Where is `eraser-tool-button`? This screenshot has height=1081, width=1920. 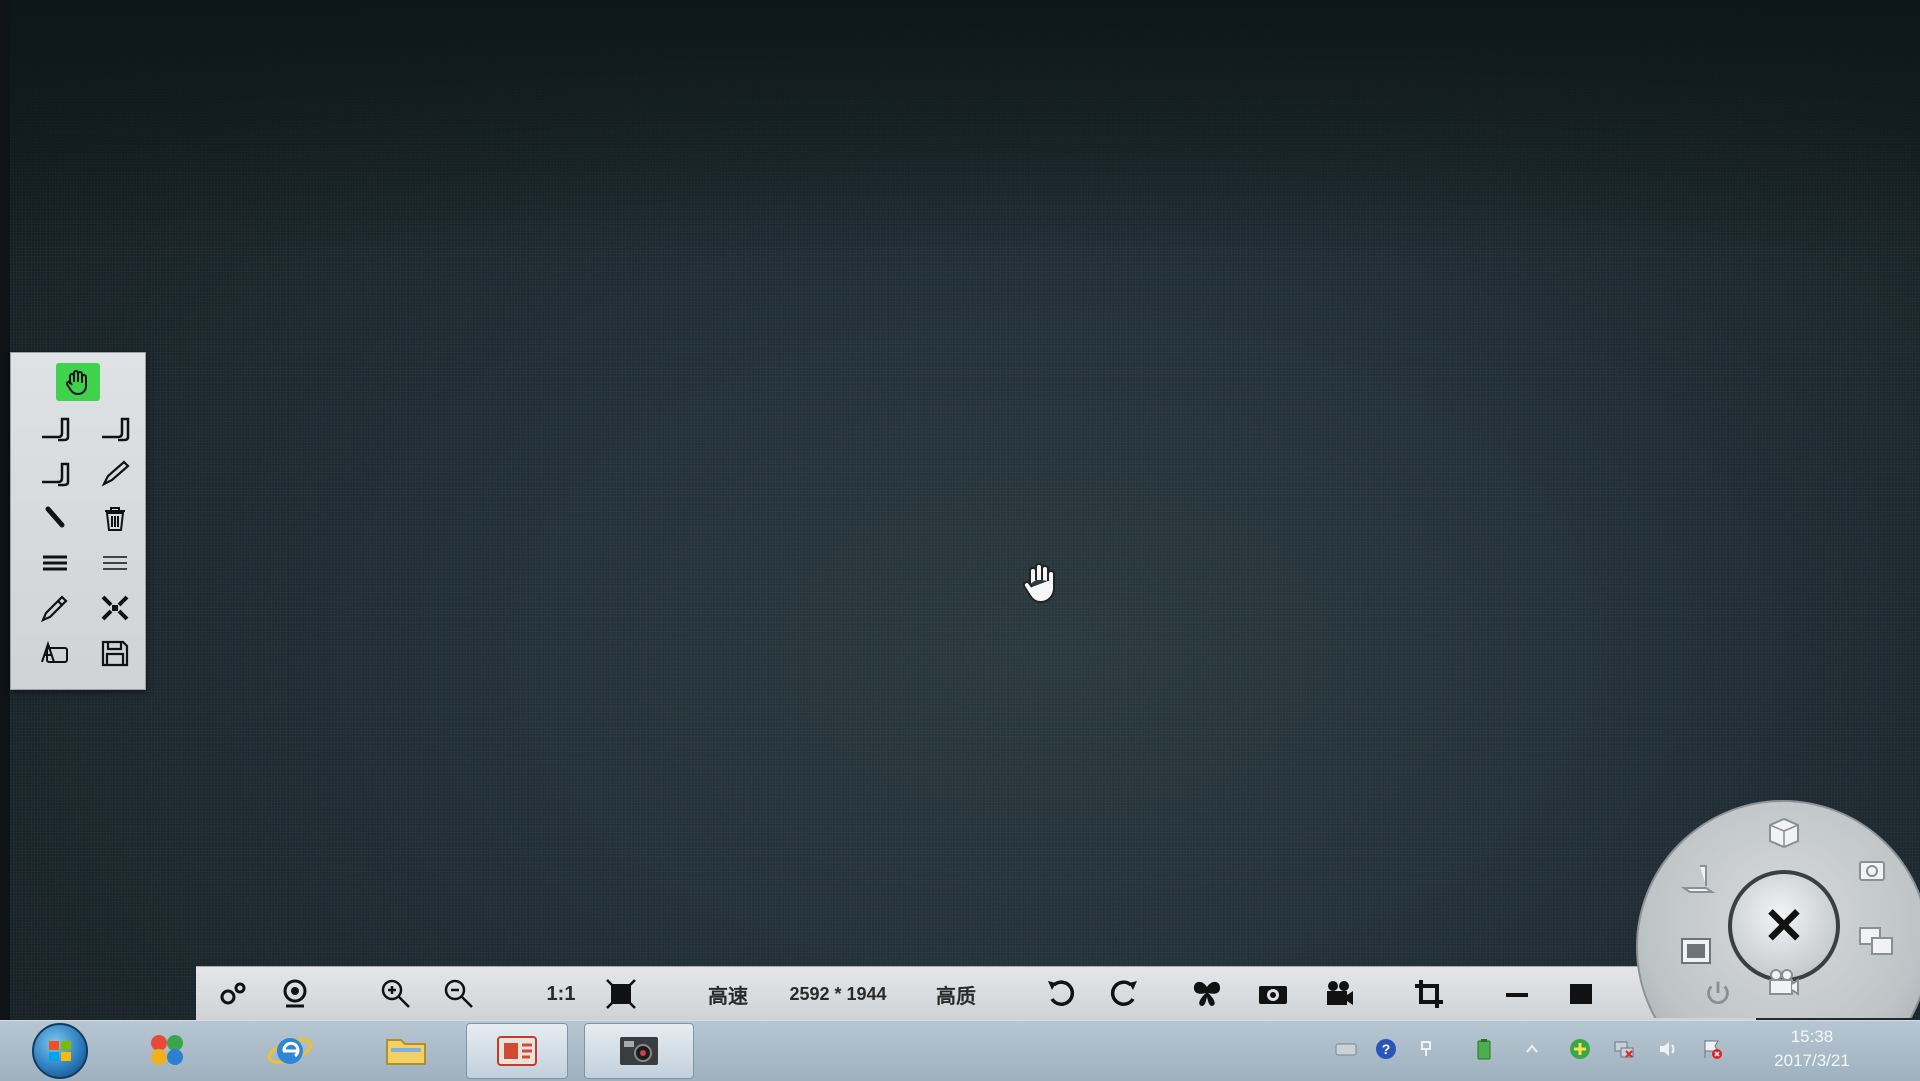 eraser-tool-button is located at coordinates (55, 518).